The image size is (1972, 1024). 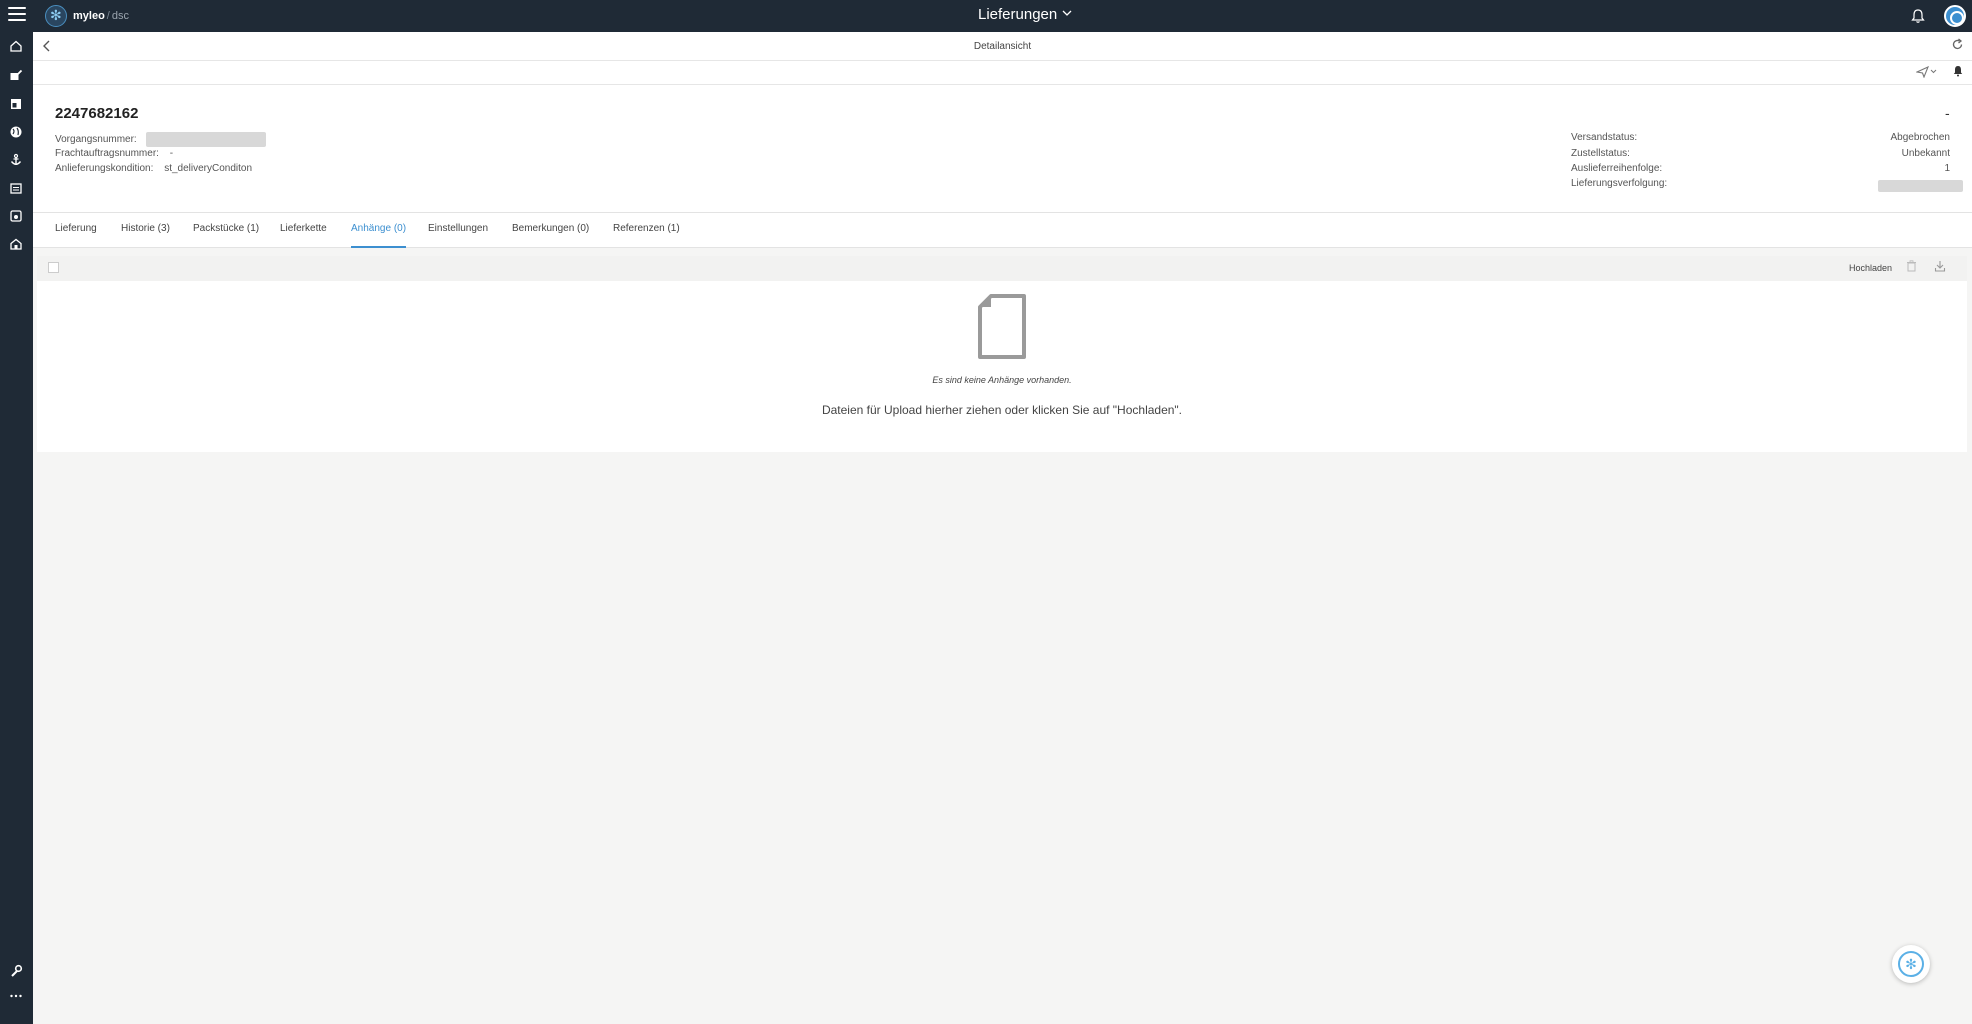 I want to click on tracking-link-redacted, so click(x=1920, y=186).